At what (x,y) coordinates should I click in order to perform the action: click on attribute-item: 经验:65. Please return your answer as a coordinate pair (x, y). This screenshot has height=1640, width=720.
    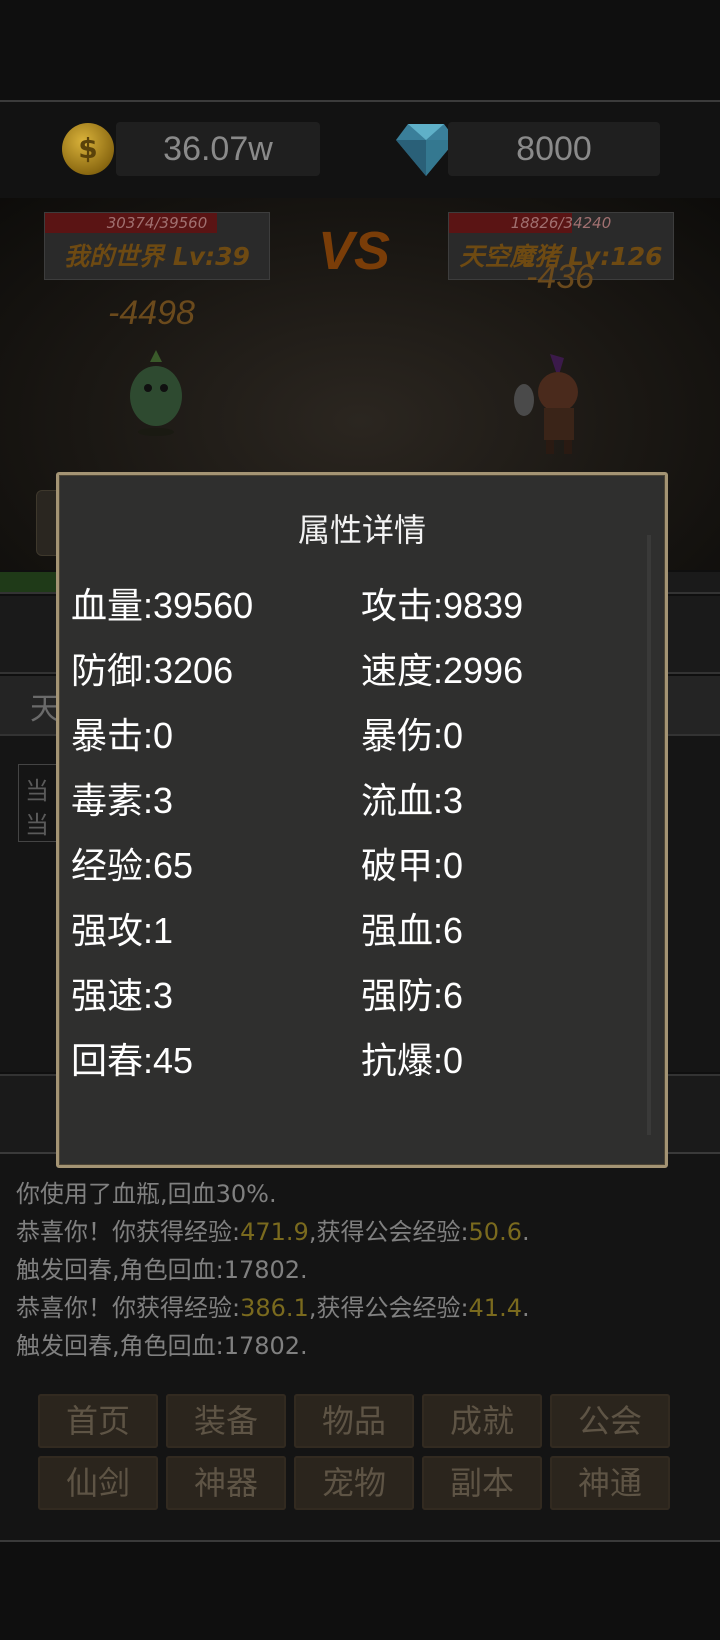
    Looking at the image, I should click on (132, 865).